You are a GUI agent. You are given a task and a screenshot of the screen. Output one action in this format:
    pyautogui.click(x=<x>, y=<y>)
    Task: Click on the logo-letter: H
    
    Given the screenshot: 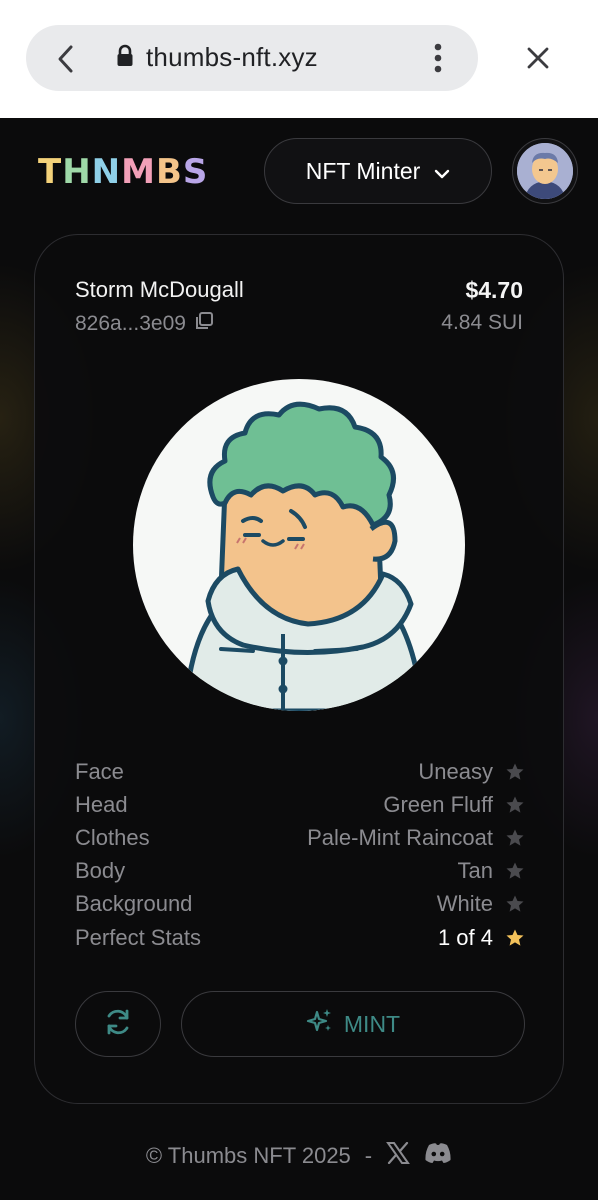 What is the action you would take?
    pyautogui.click(x=76, y=172)
    